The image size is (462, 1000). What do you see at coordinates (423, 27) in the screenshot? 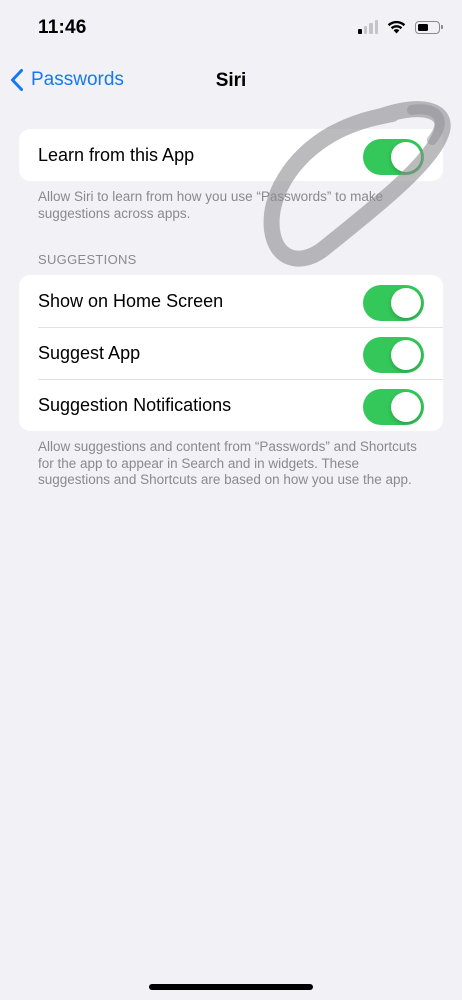
I see `battery-fill` at bounding box center [423, 27].